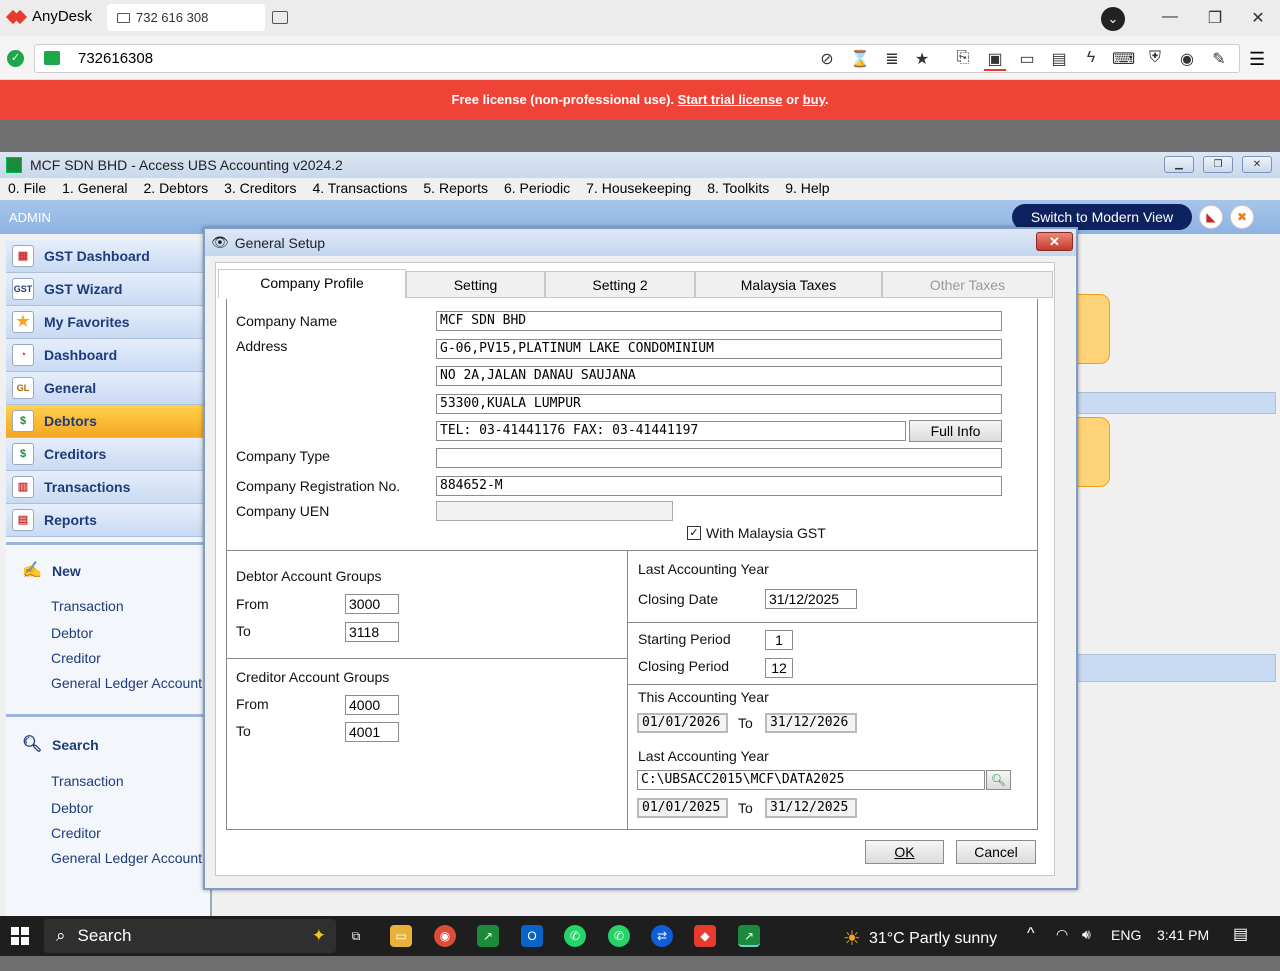 The image size is (1280, 971). I want to click on tab-company-profile: Company Profile, so click(312, 283).